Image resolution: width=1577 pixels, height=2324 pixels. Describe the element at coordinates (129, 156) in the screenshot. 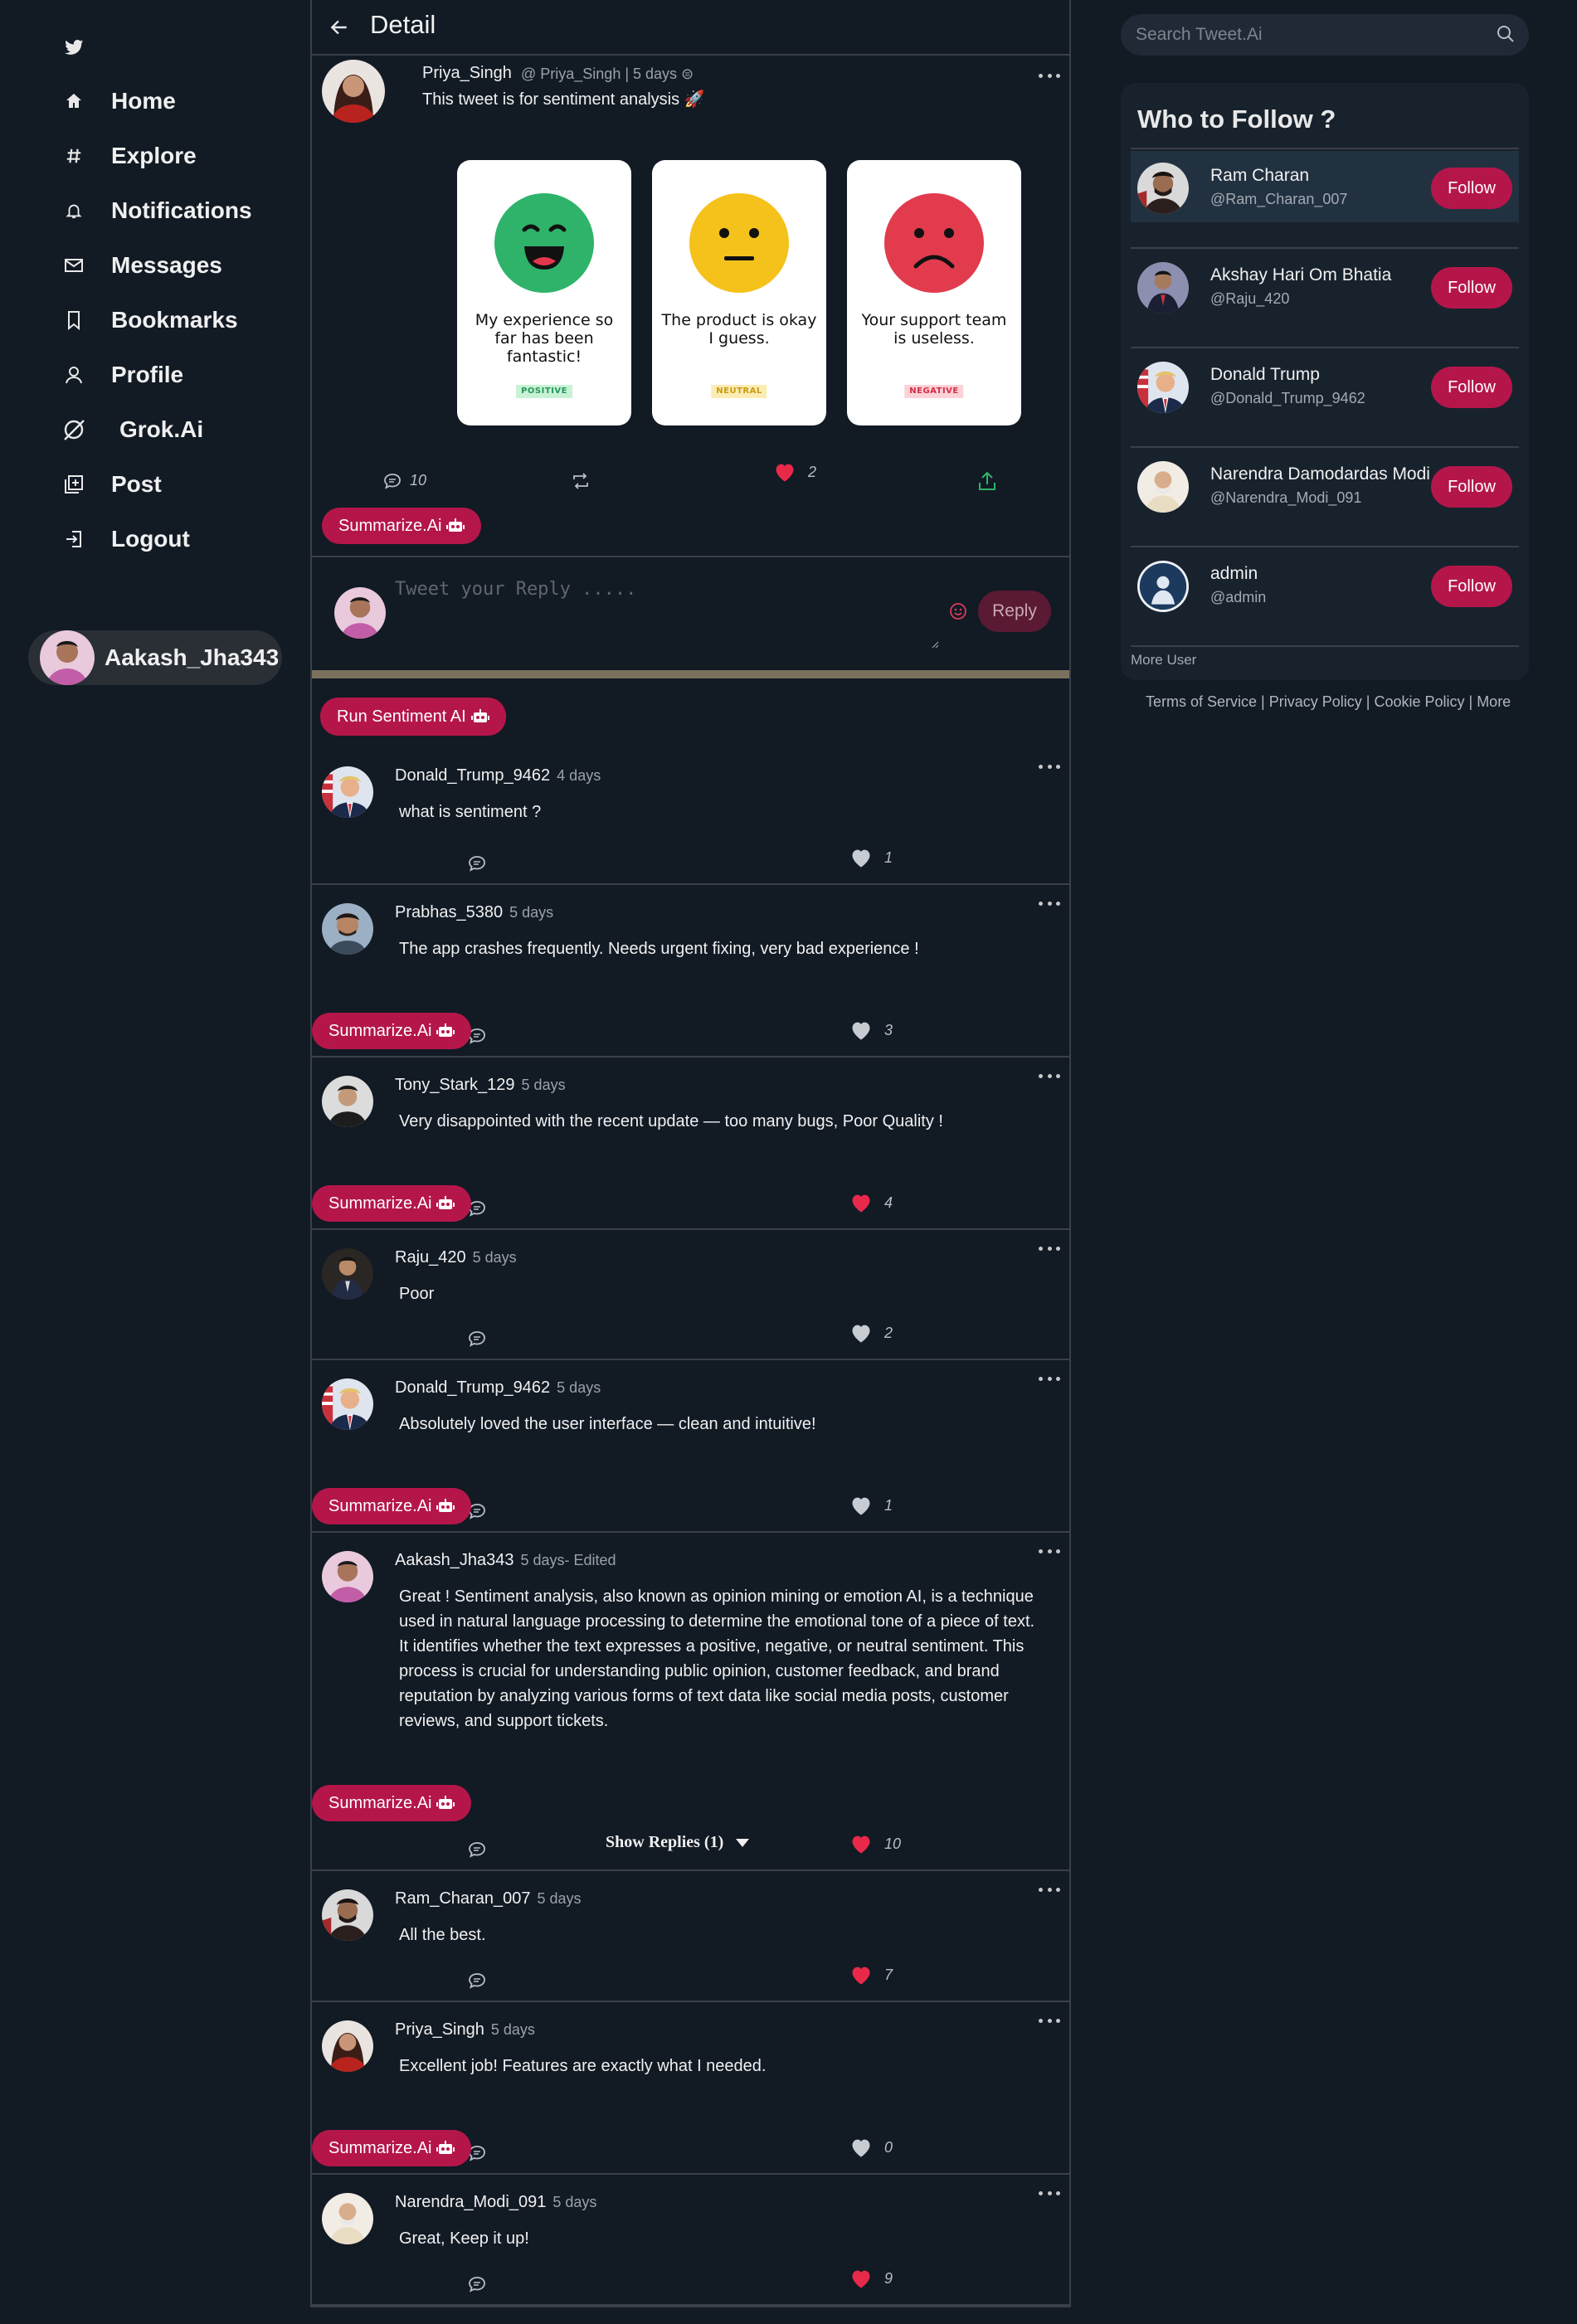

I see `nav-explore: Explore` at that location.